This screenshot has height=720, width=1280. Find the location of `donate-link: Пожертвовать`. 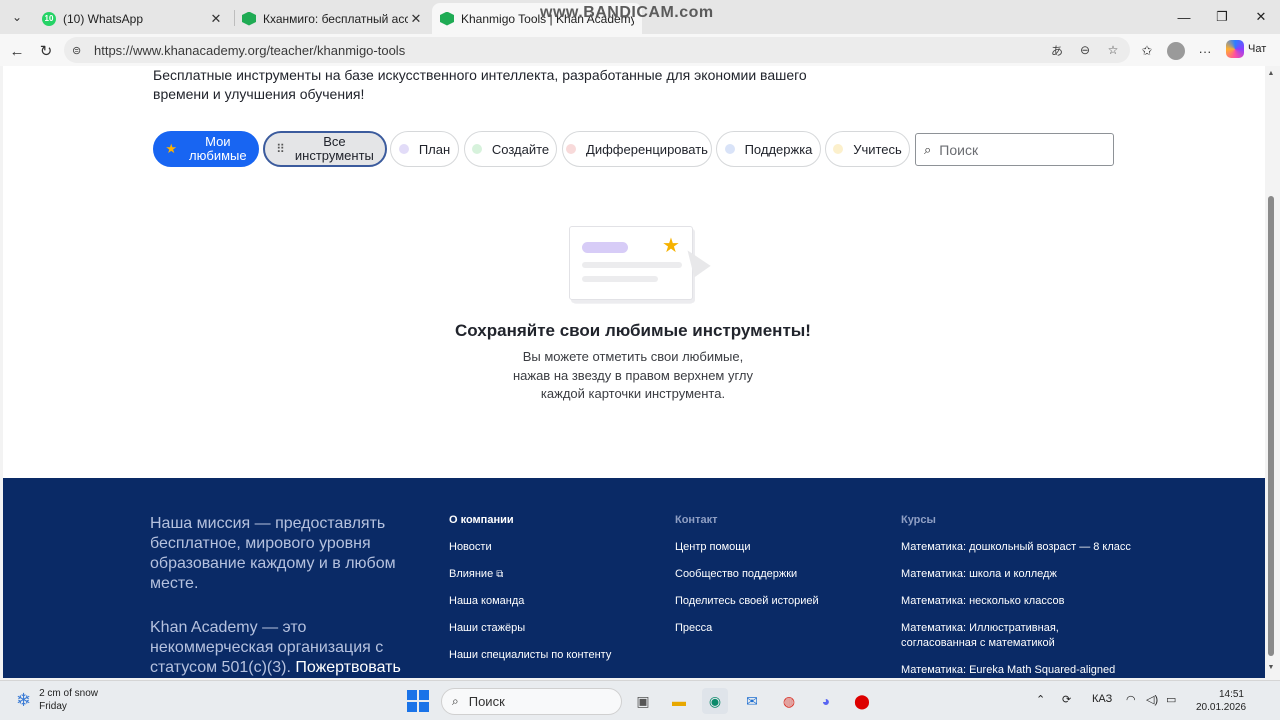

donate-link: Пожертвовать is located at coordinates (347, 667).